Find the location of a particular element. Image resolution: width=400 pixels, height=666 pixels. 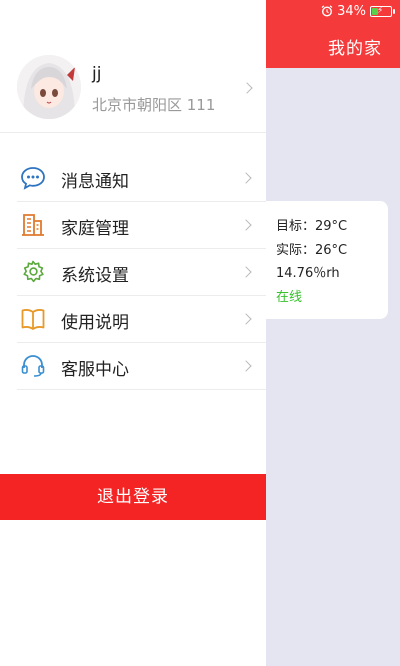

home-address: 北京市朝阳区 111 is located at coordinates (154, 105).